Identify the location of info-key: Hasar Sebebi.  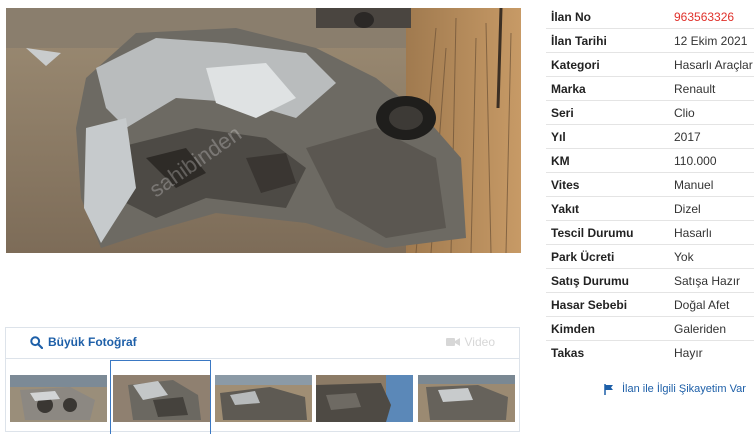
(589, 304).